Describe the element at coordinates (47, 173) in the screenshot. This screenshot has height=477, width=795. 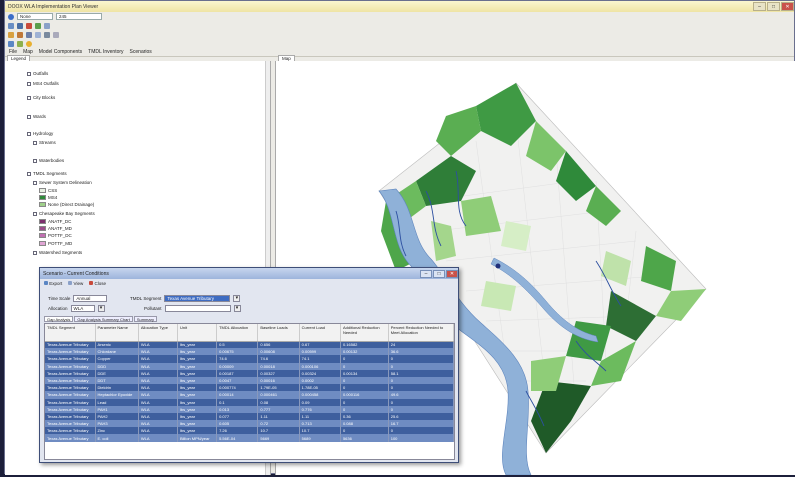
I see `legend-item: TMDL Segments` at that location.